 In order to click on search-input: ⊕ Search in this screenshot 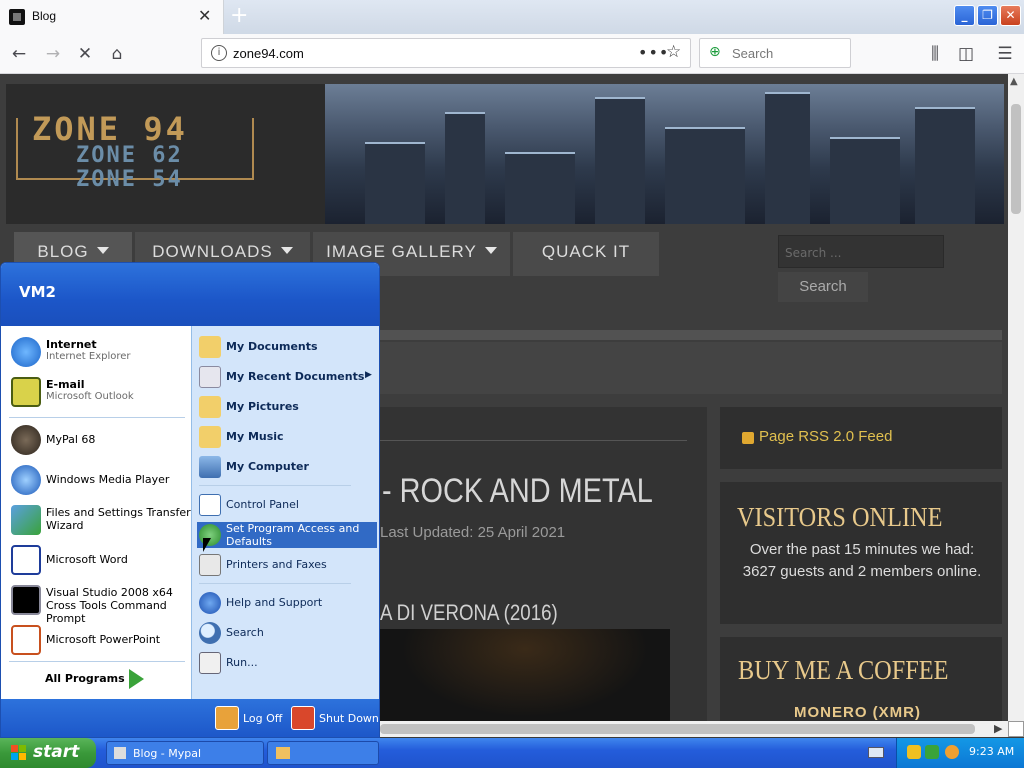, I will do `click(775, 53)`.